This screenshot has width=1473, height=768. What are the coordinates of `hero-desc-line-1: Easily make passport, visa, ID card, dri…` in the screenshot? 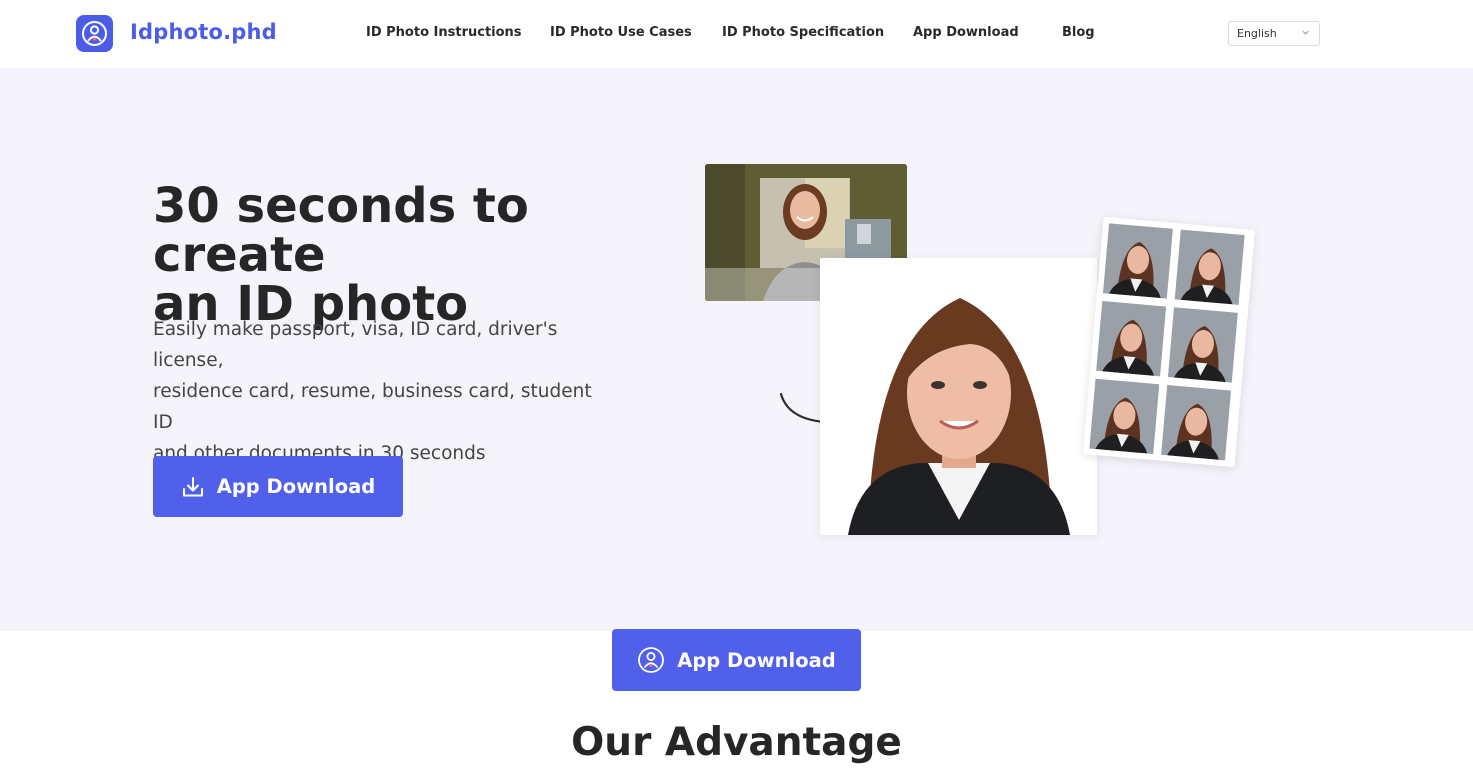 It's located at (355, 345).